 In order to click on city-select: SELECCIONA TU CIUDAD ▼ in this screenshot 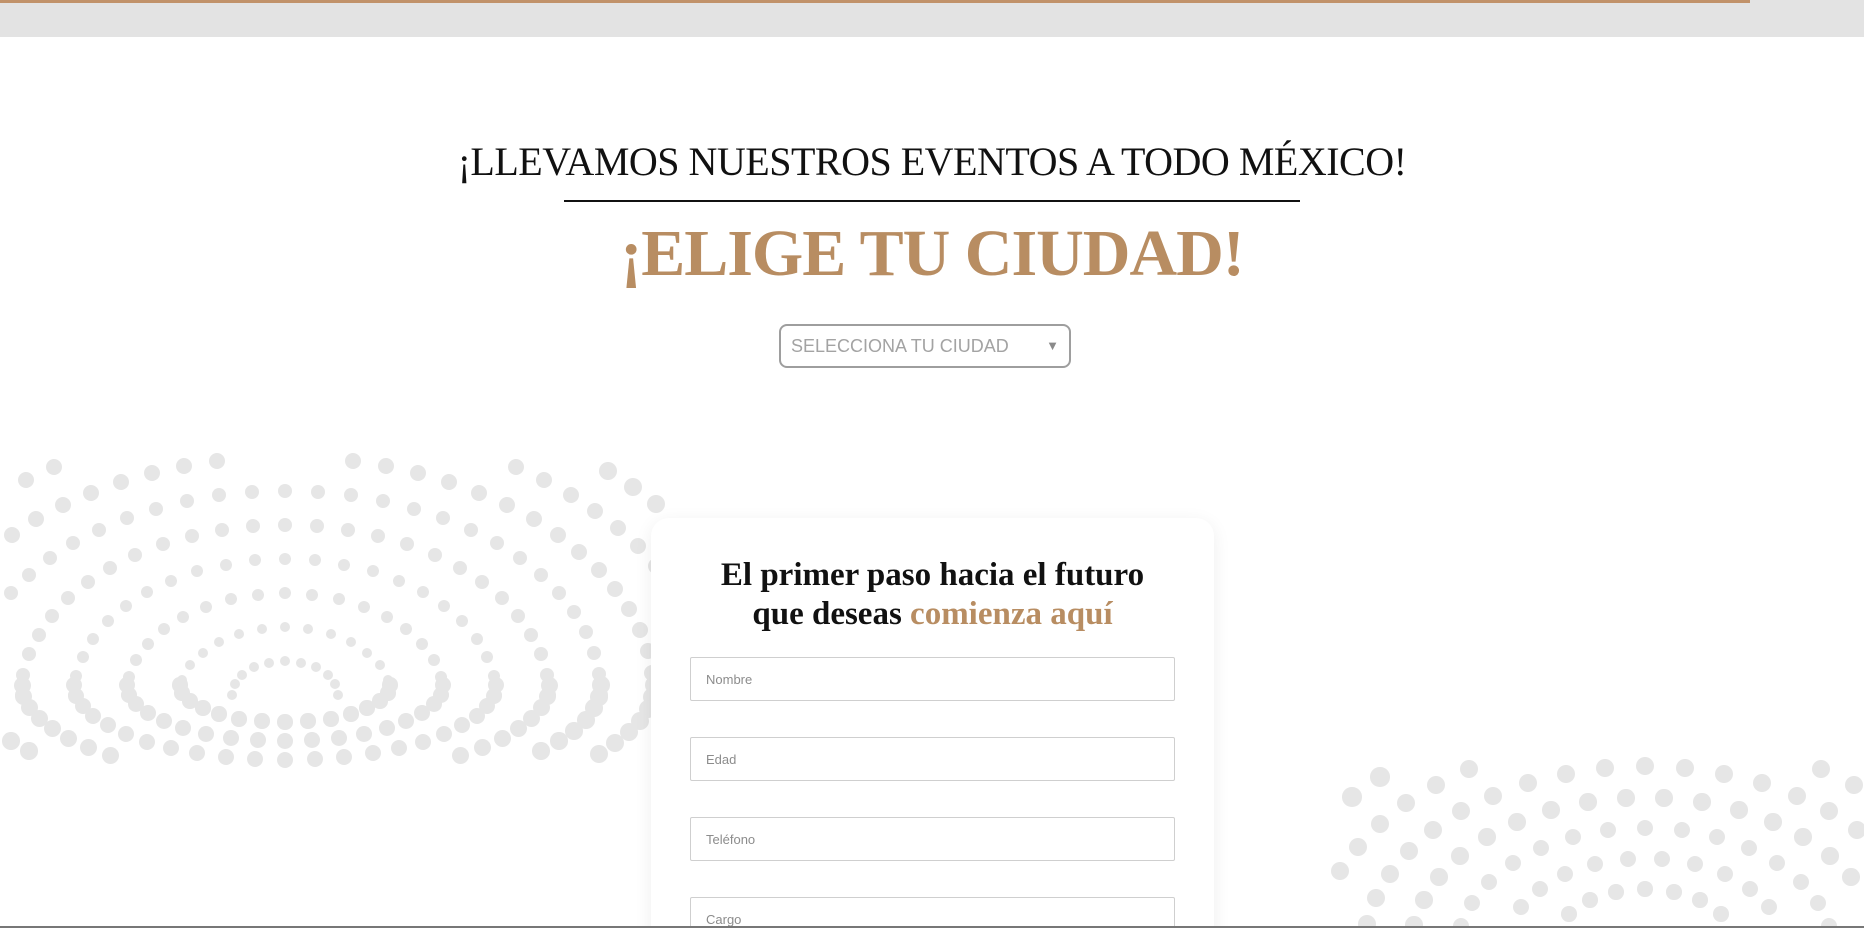, I will do `click(925, 346)`.